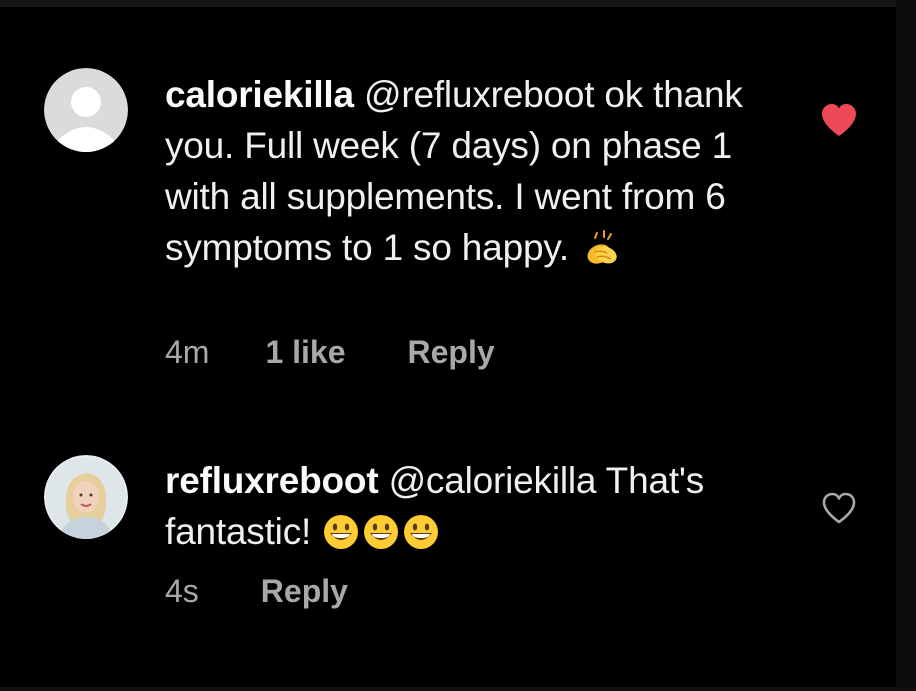  I want to click on profile-photo, so click(86, 497).